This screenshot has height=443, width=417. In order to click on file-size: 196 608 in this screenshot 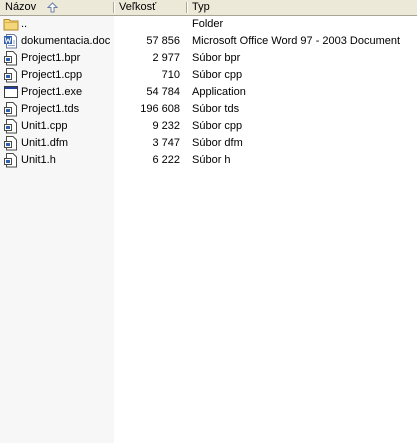, I will do `click(160, 109)`.